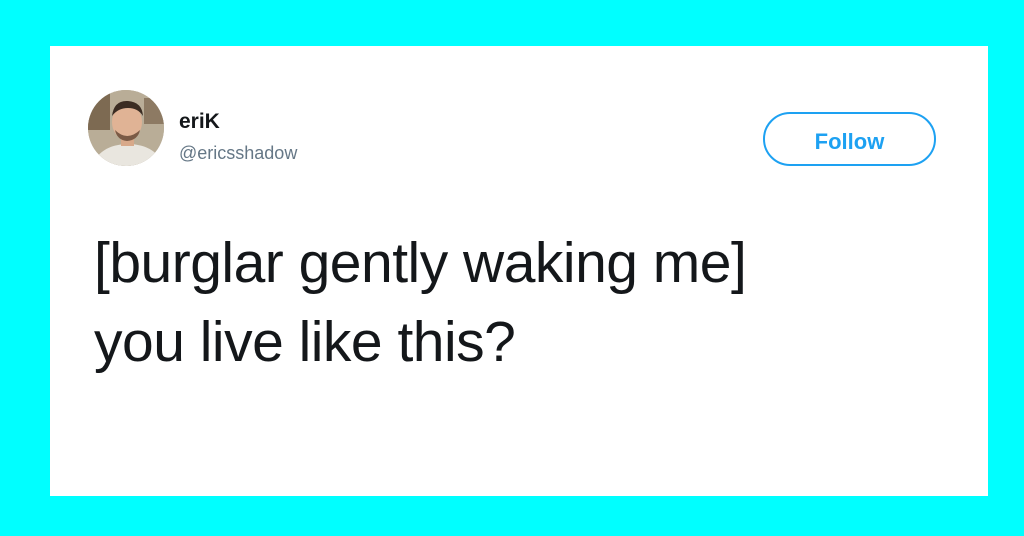 The height and width of the screenshot is (536, 1024). What do you see at coordinates (199, 122) in the screenshot?
I see `user-display-name: eriK` at bounding box center [199, 122].